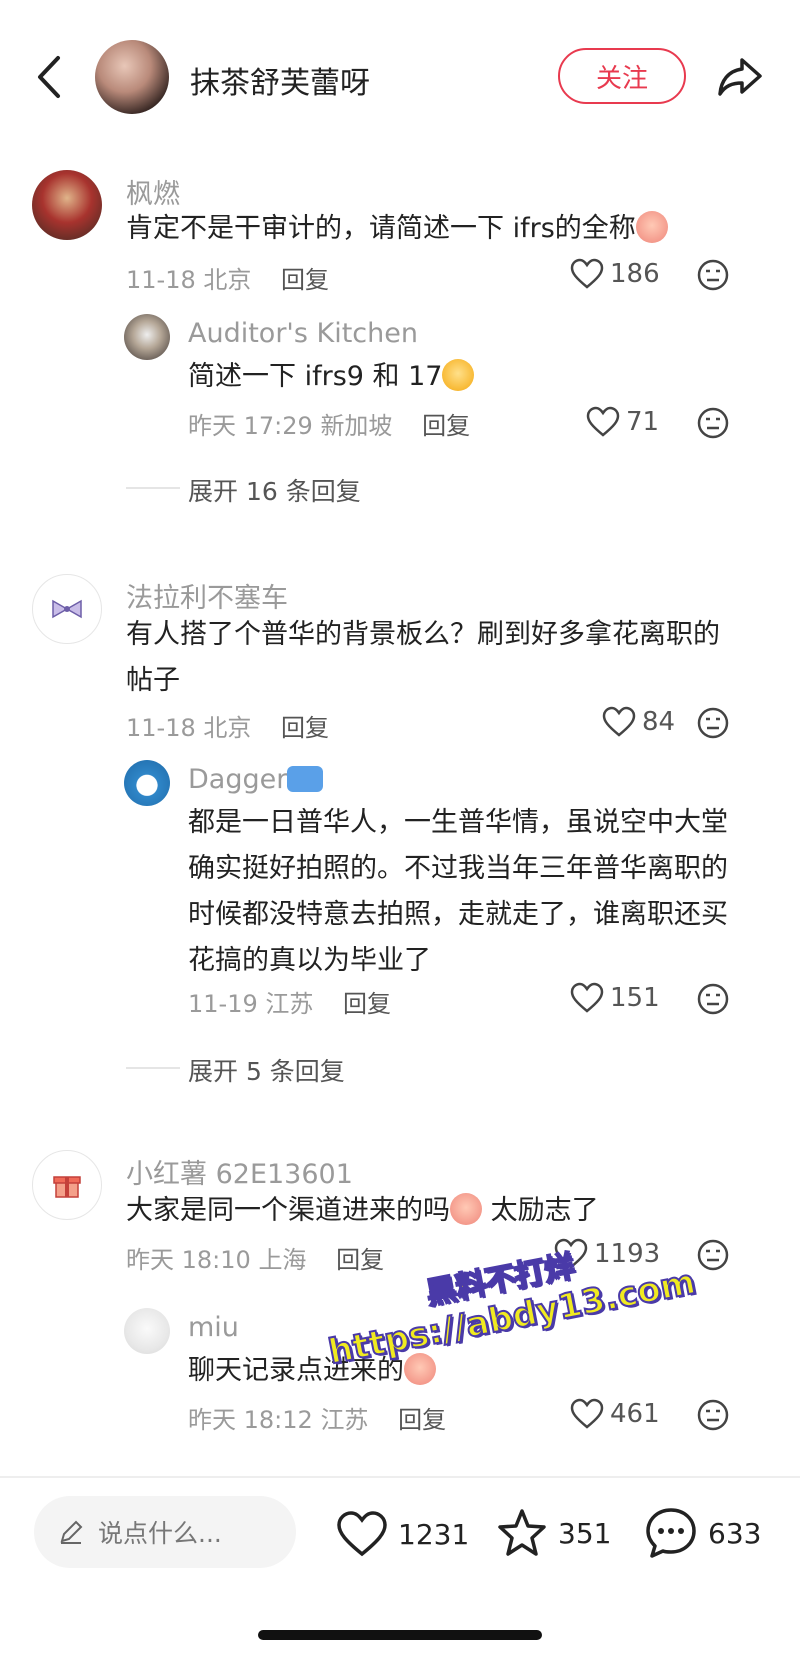 The image size is (800, 1654). Describe the element at coordinates (223, 1004) in the screenshot. I see `reply-date: 11-19` at that location.